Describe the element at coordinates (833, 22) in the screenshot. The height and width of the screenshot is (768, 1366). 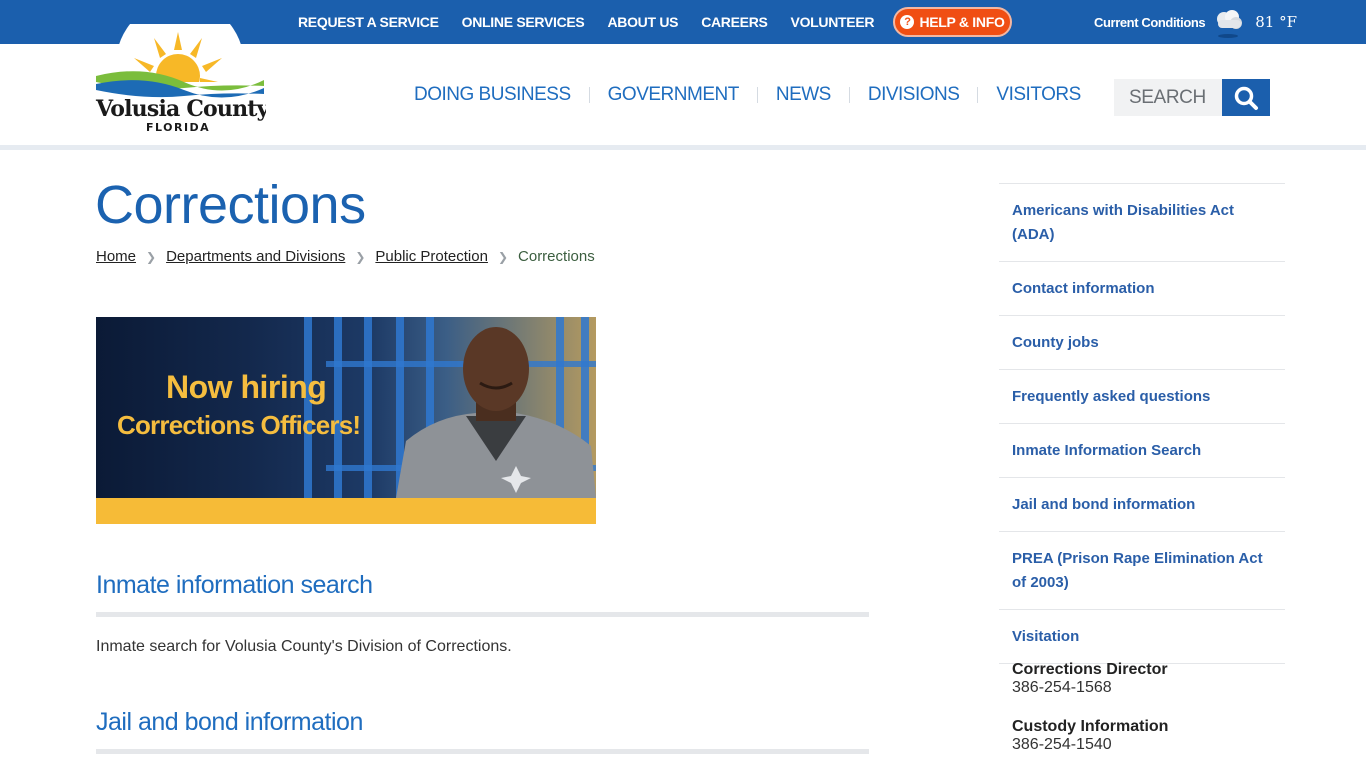
I see `nav-volunteer: VOLUNTEER` at that location.